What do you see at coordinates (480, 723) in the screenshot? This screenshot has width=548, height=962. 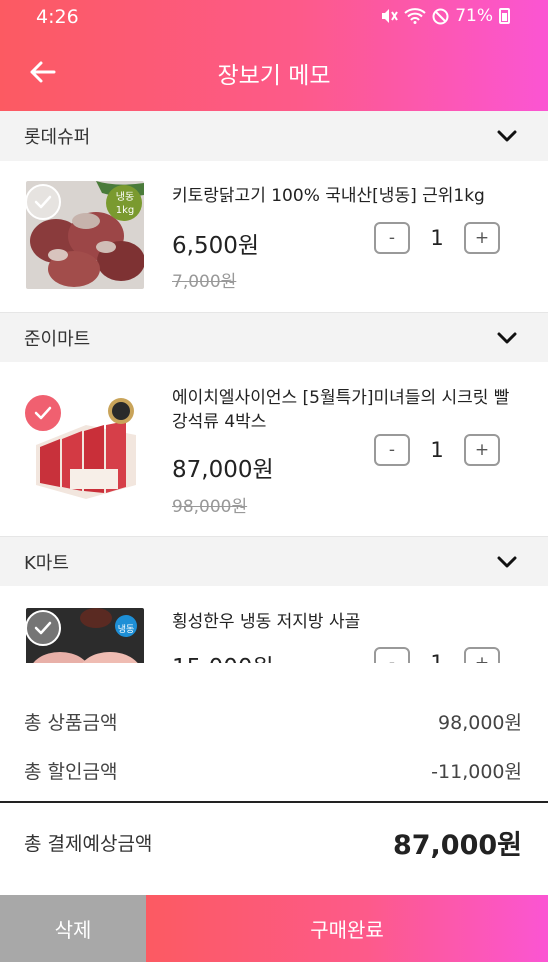 I see `product-total-value: 98,000원` at bounding box center [480, 723].